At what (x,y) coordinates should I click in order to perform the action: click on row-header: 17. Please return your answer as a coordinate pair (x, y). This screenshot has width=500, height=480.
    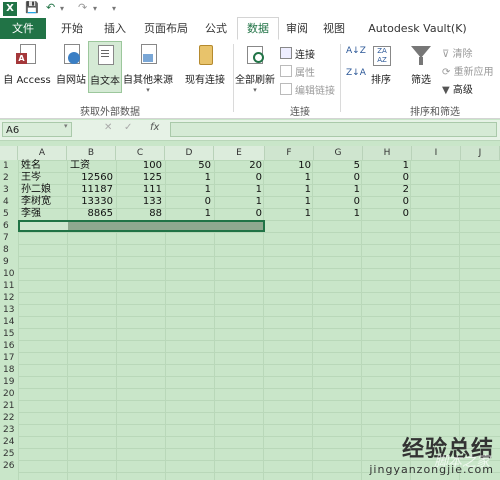
    Looking at the image, I should click on (9, 358).